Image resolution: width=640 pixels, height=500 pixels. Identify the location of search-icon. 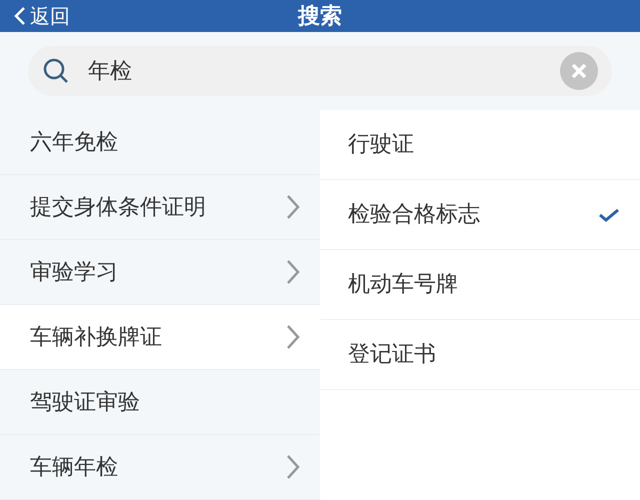
(56, 71).